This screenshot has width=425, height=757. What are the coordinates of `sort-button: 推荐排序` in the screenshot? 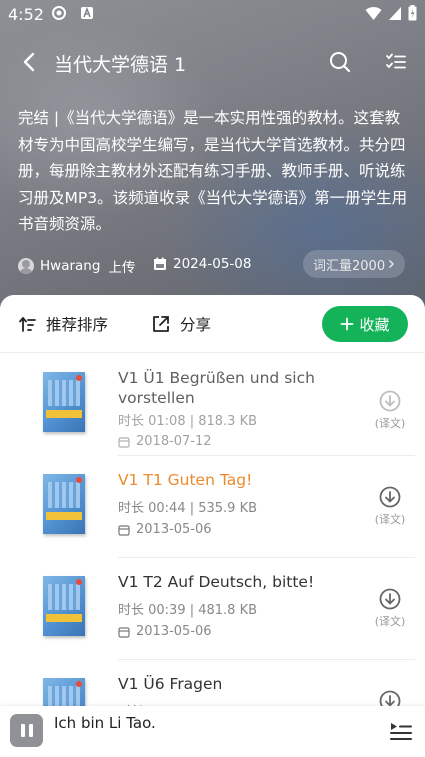 It's located at (63, 324).